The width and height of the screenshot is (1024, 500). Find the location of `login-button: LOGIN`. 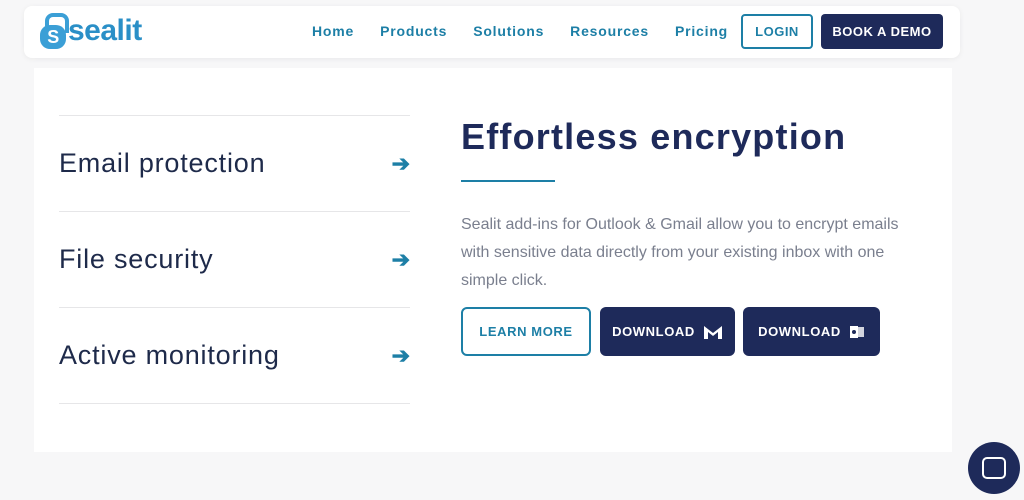

login-button: LOGIN is located at coordinates (777, 31).